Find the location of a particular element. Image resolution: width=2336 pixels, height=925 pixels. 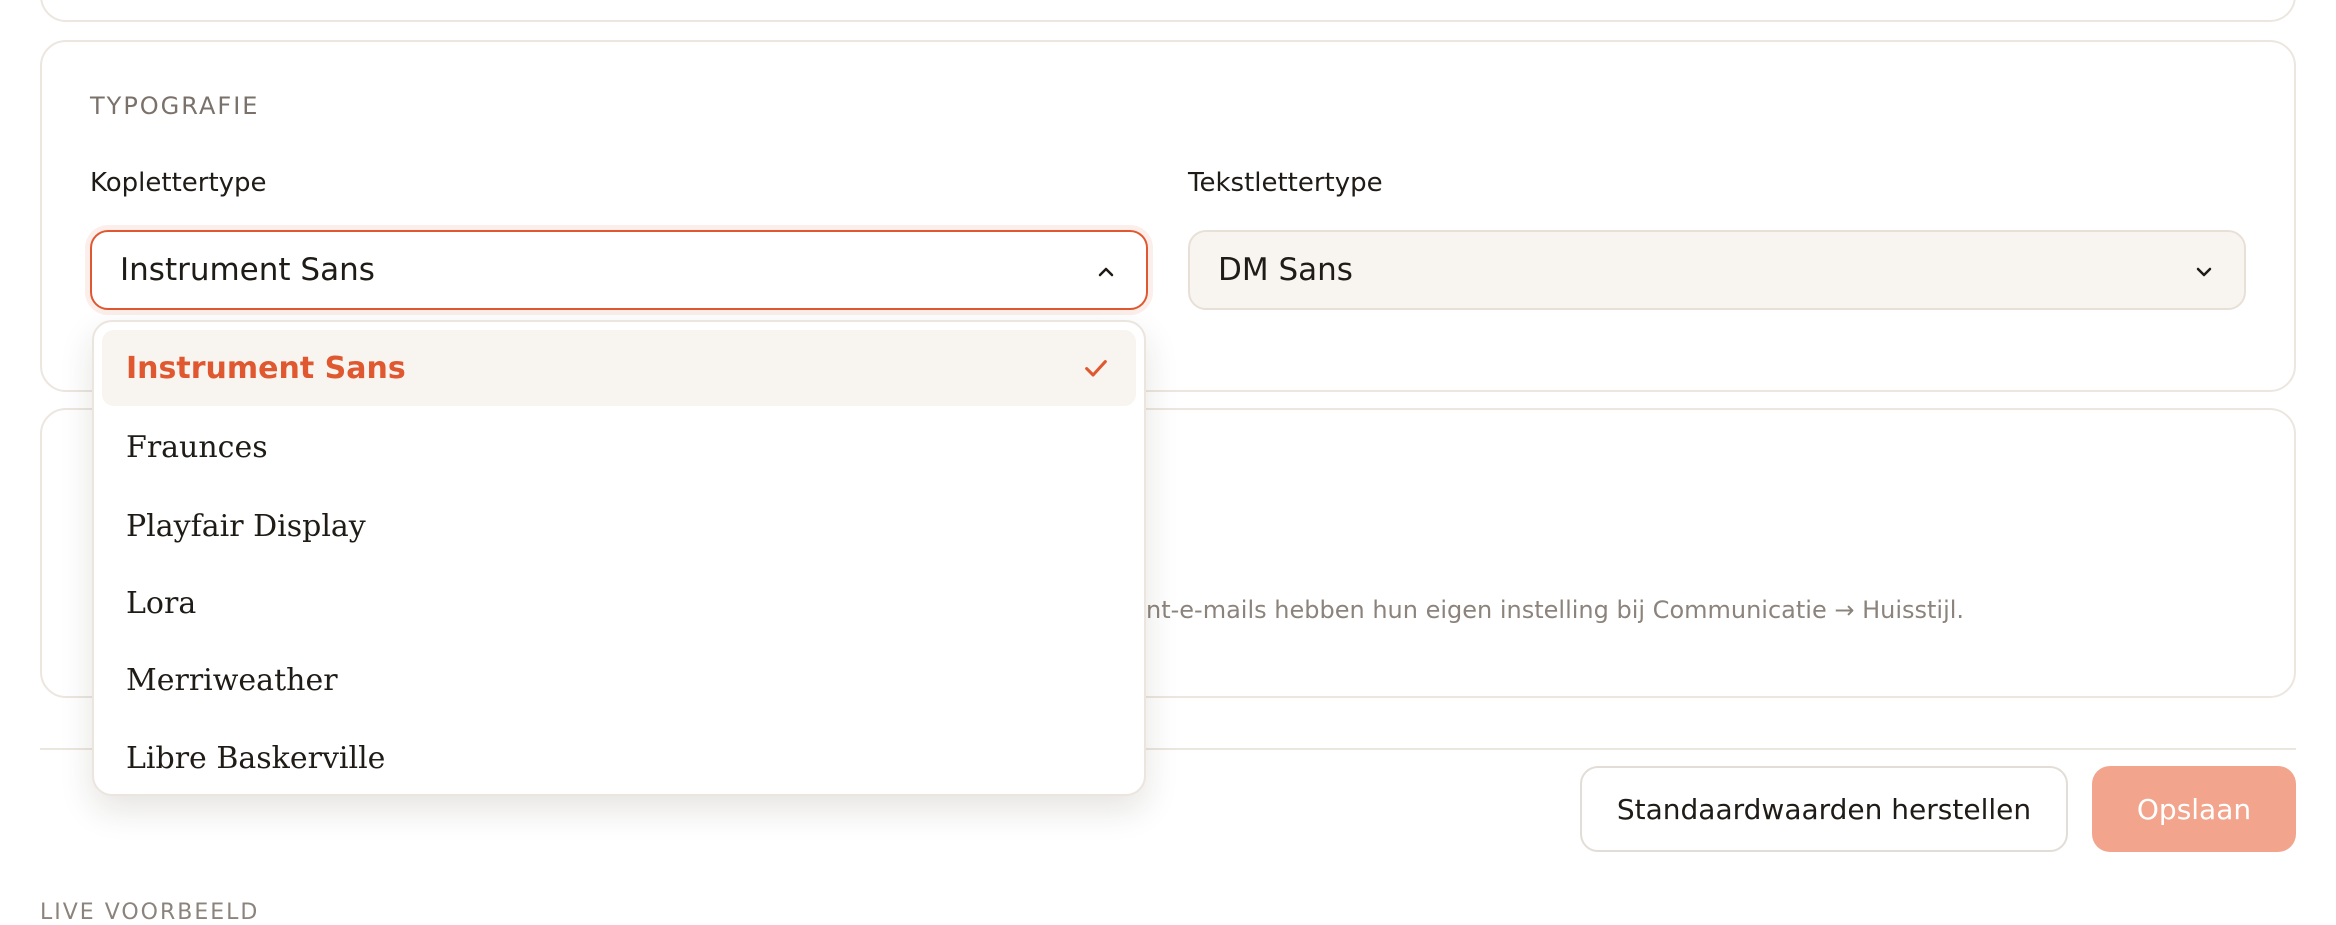

body-font-value: DM Sans is located at coordinates (1285, 270).